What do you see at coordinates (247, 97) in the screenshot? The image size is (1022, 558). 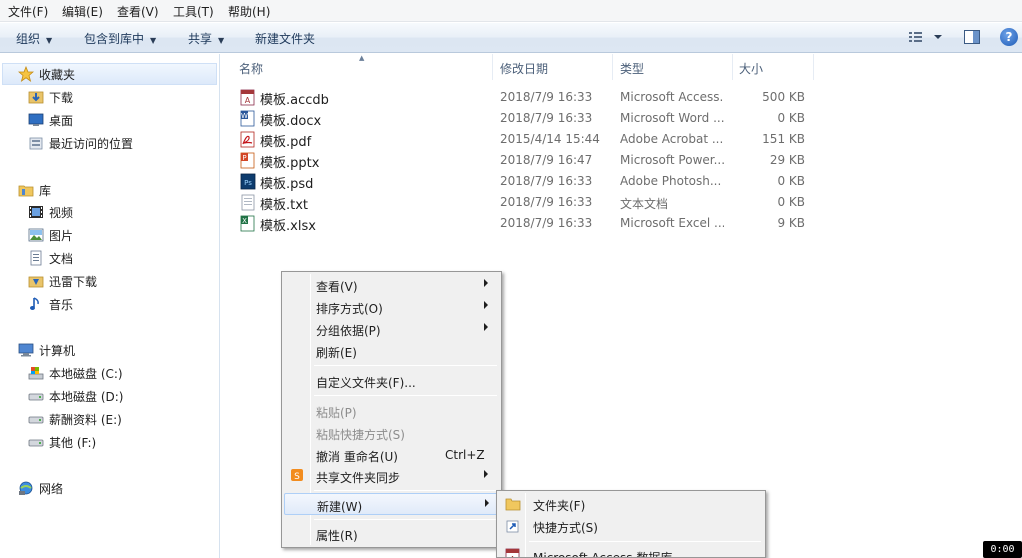 I see `access-icon: A` at bounding box center [247, 97].